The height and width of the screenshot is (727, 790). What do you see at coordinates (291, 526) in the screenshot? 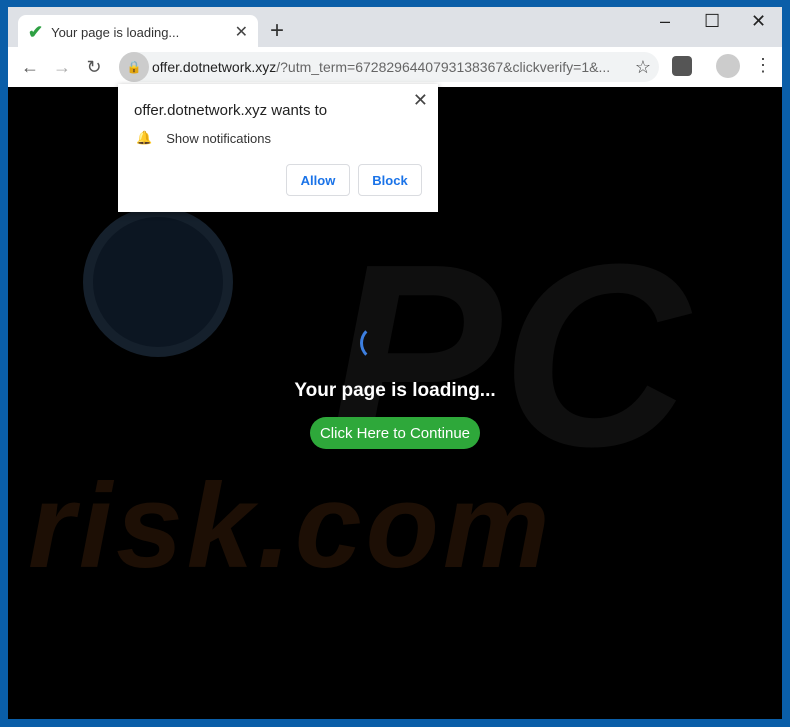
I see `watermark-logo: risk.com` at bounding box center [291, 526].